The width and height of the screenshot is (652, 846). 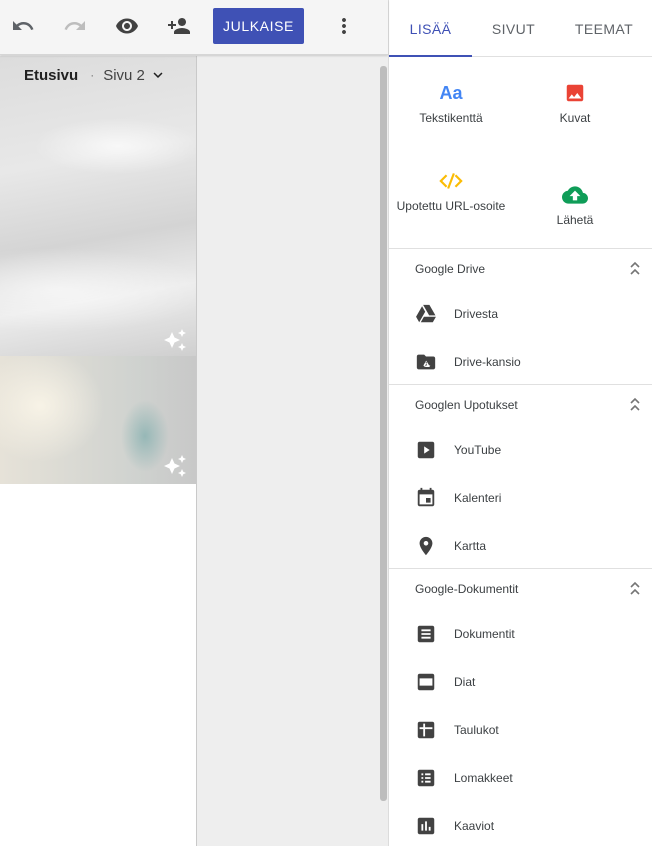 I want to click on insert-charts: Kaaviot, so click(x=520, y=826).